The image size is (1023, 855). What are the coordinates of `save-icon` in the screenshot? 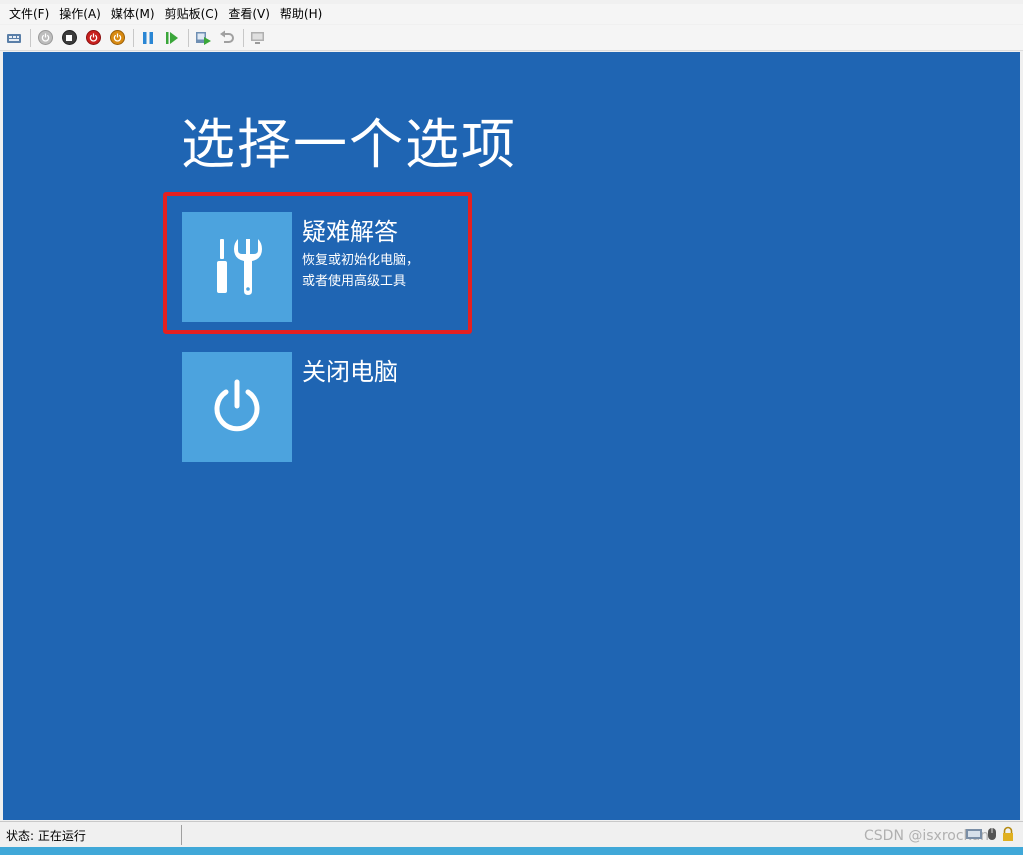 It's located at (117, 37).